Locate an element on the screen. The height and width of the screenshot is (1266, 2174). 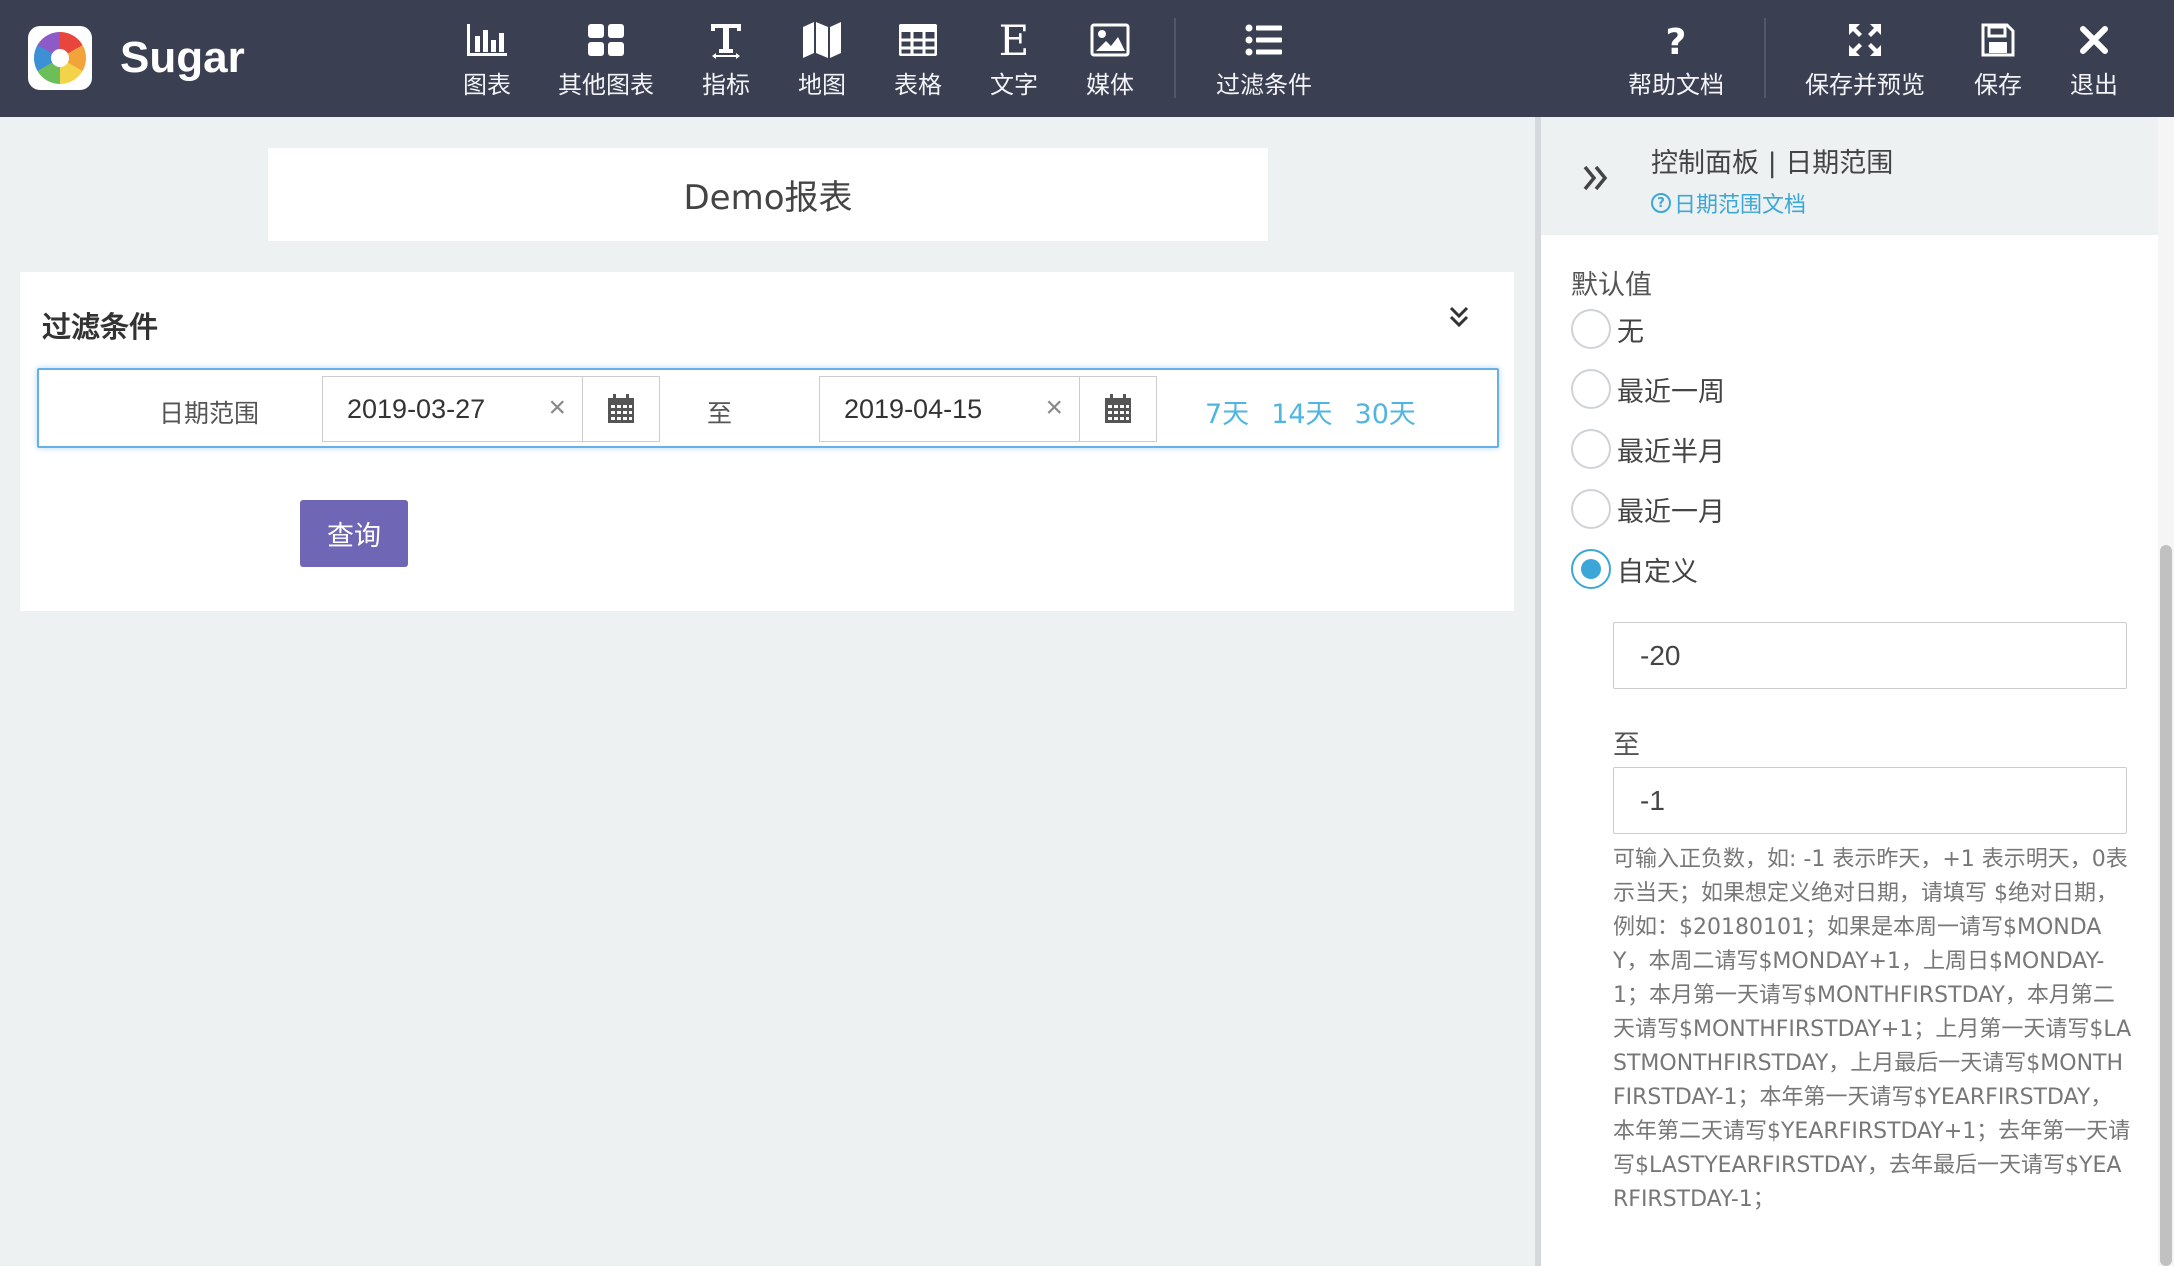
question-circle-icon: ? is located at coordinates (1661, 203).